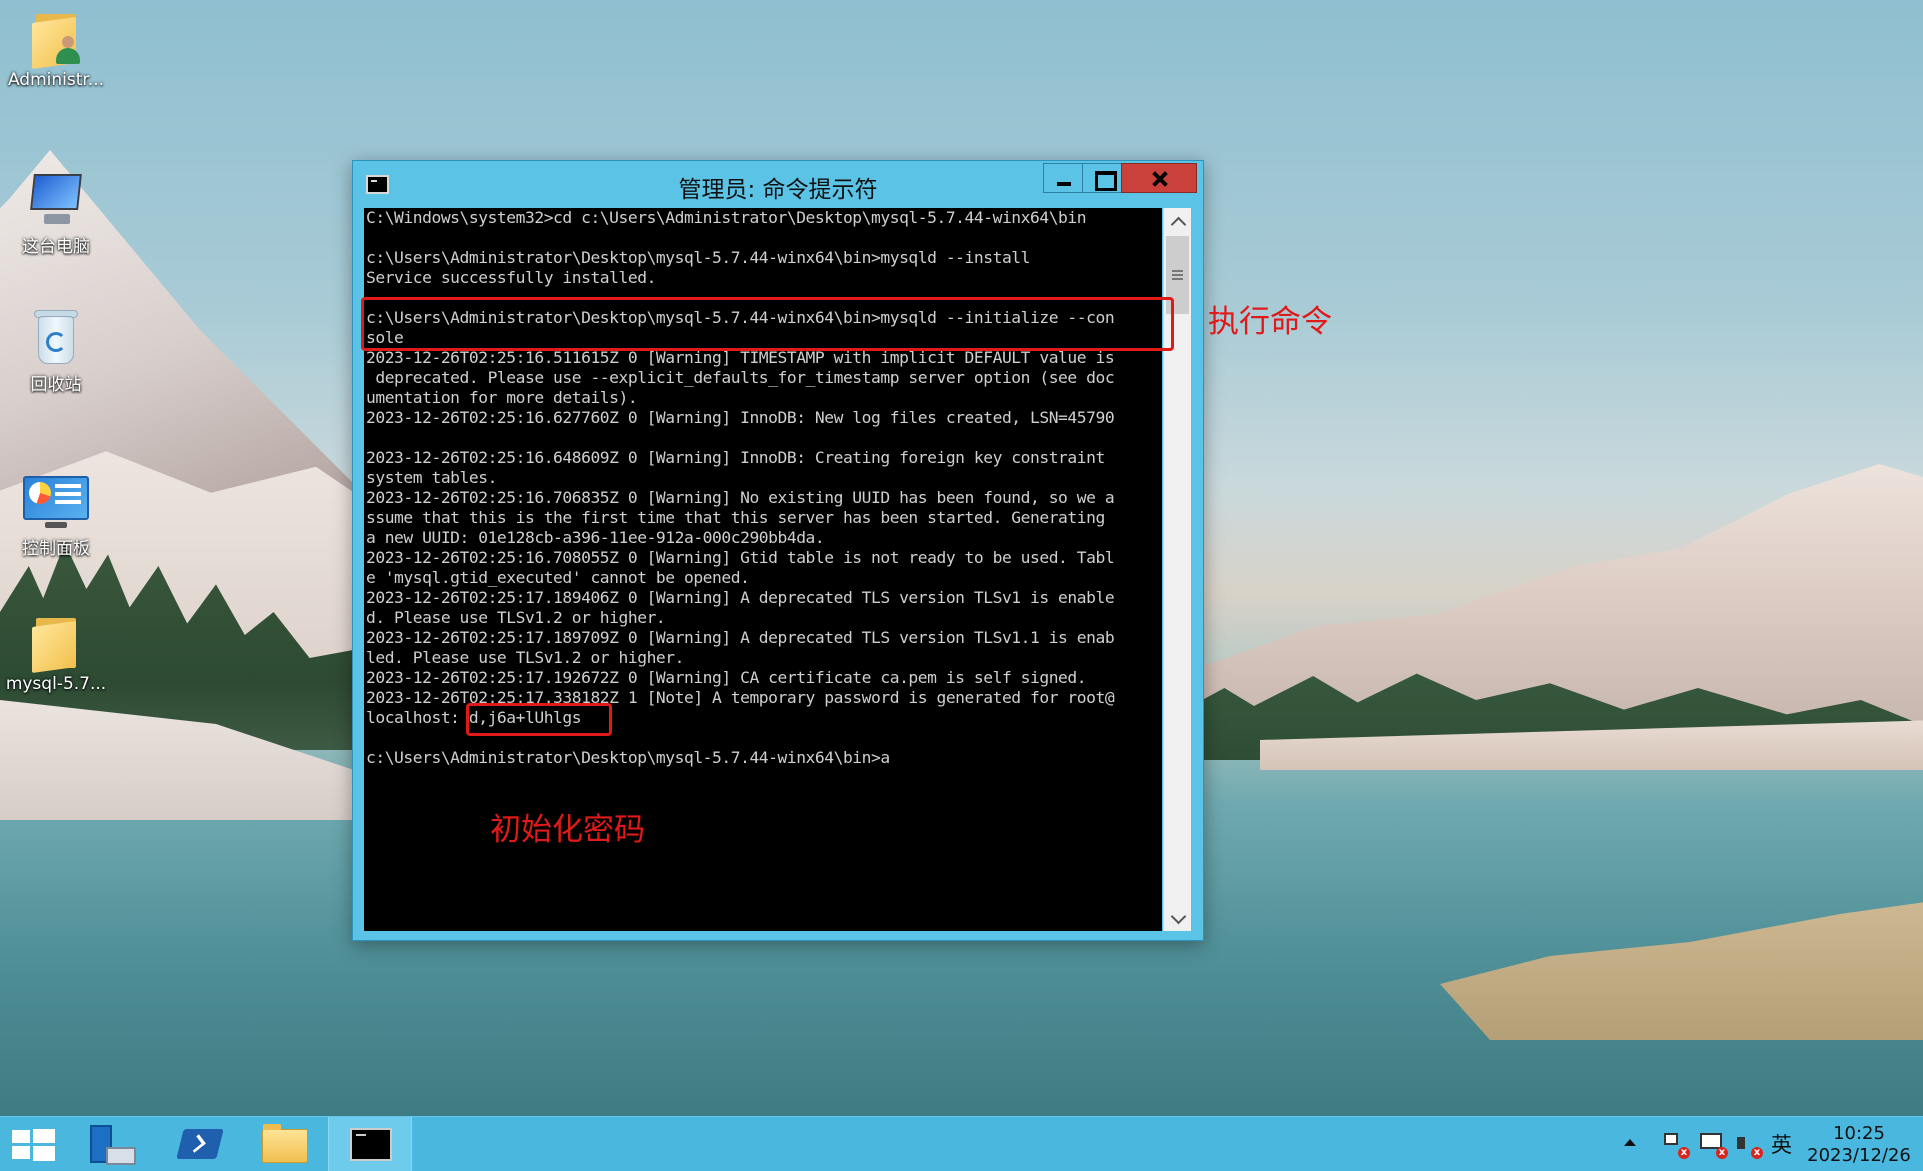  What do you see at coordinates (1748, 1145) in the screenshot?
I see `volume-icon: x` at bounding box center [1748, 1145].